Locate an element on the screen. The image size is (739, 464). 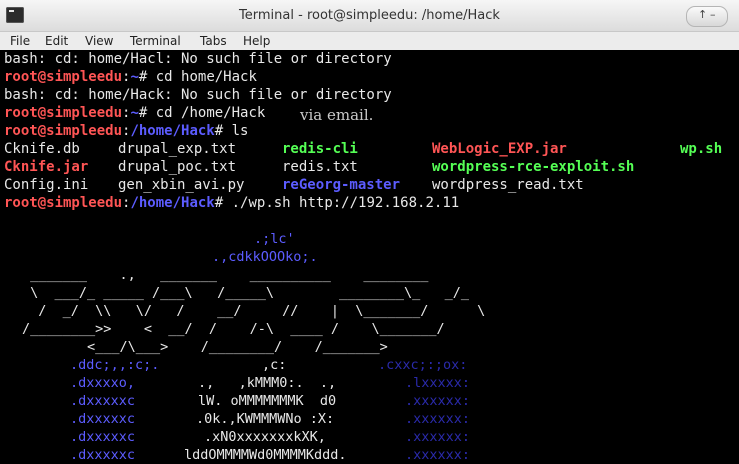
menu-bar: File Edit View Terminal Tabs Help is located at coordinates (369, 41).